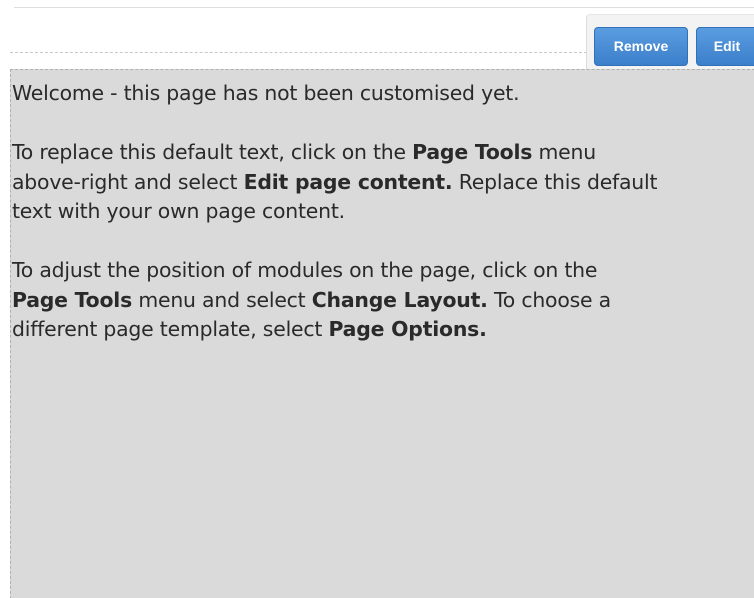 This screenshot has height=598, width=754. What do you see at coordinates (399, 299) in the screenshot?
I see `change-layout-emphasis: Change Layout.` at bounding box center [399, 299].